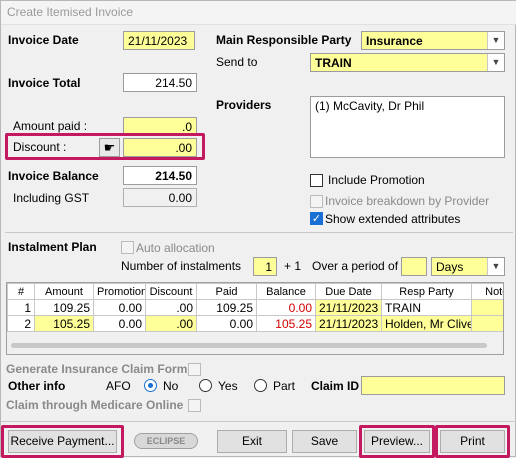  Describe the element at coordinates (324, 441) in the screenshot. I see `save-button: Save` at that location.